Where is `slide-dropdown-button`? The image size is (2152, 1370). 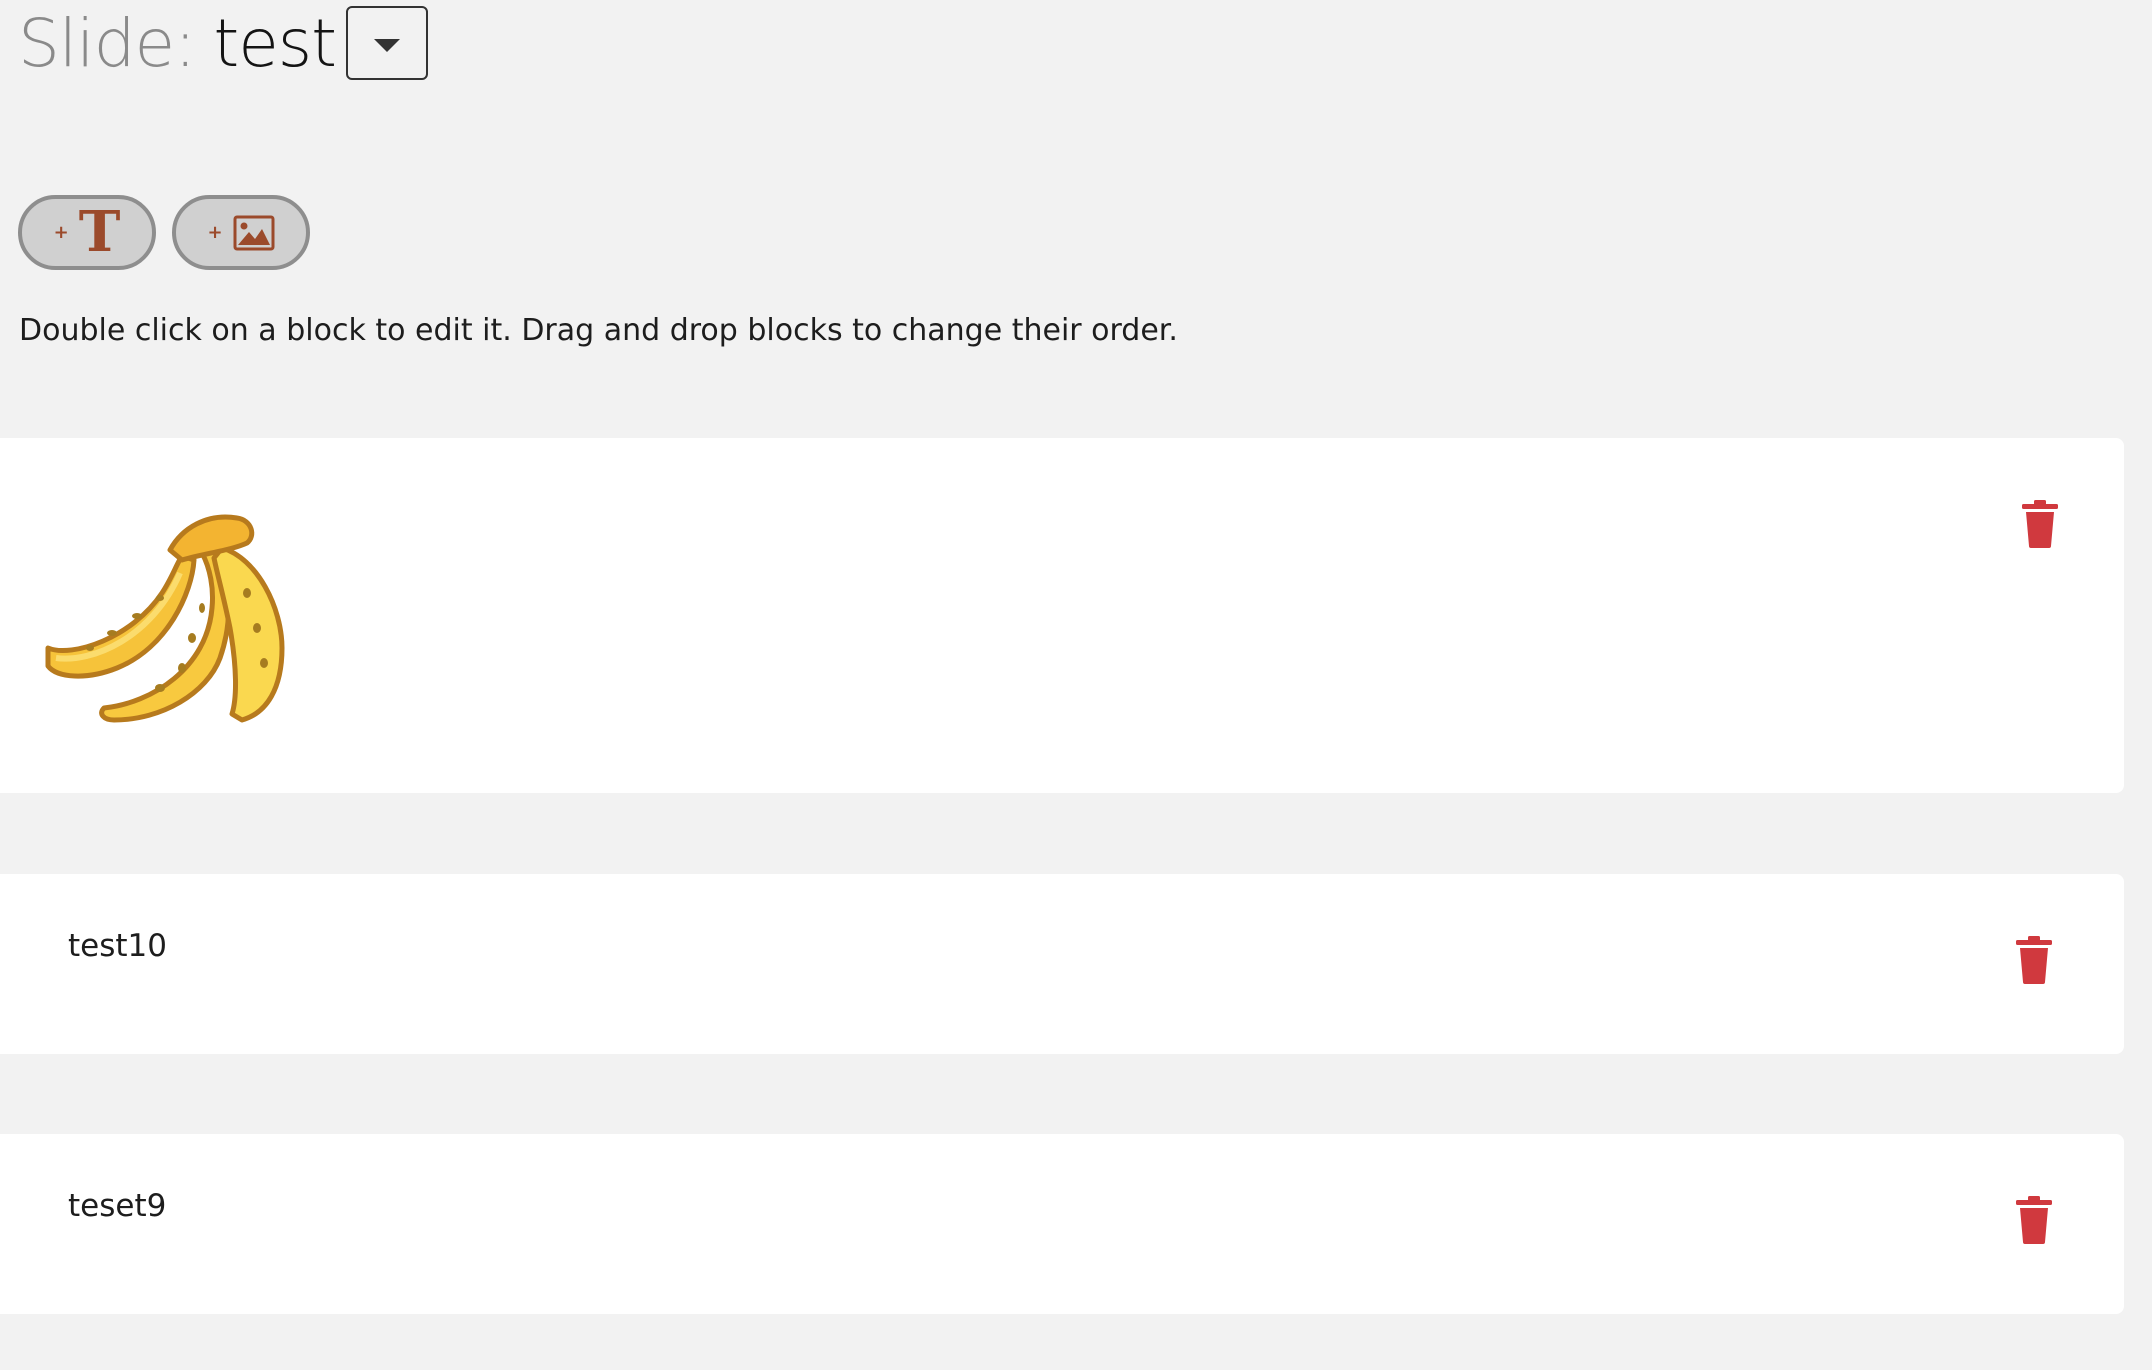 slide-dropdown-button is located at coordinates (387, 43).